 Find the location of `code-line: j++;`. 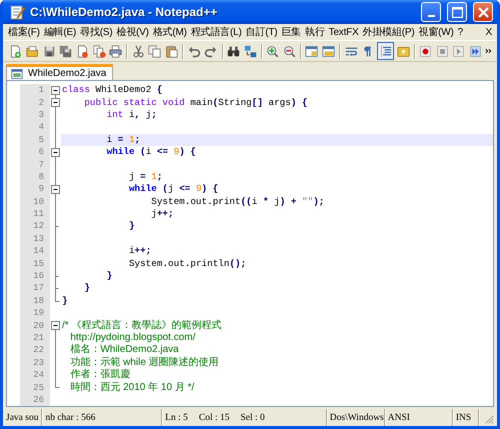

code-line: j++; is located at coordinates (162, 214).